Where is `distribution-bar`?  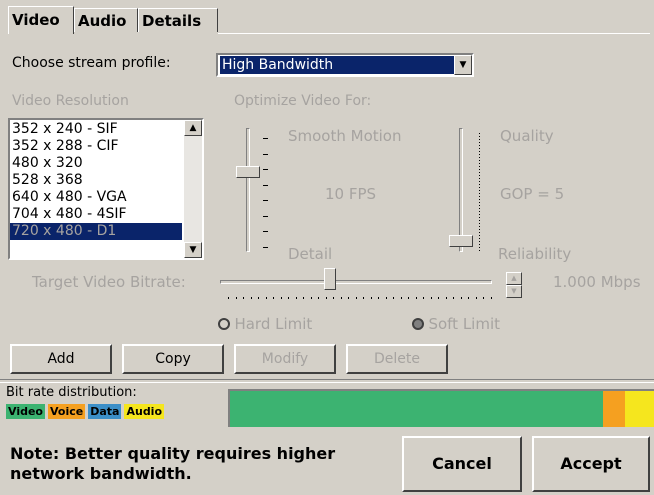
distribution-bar is located at coordinates (441, 408).